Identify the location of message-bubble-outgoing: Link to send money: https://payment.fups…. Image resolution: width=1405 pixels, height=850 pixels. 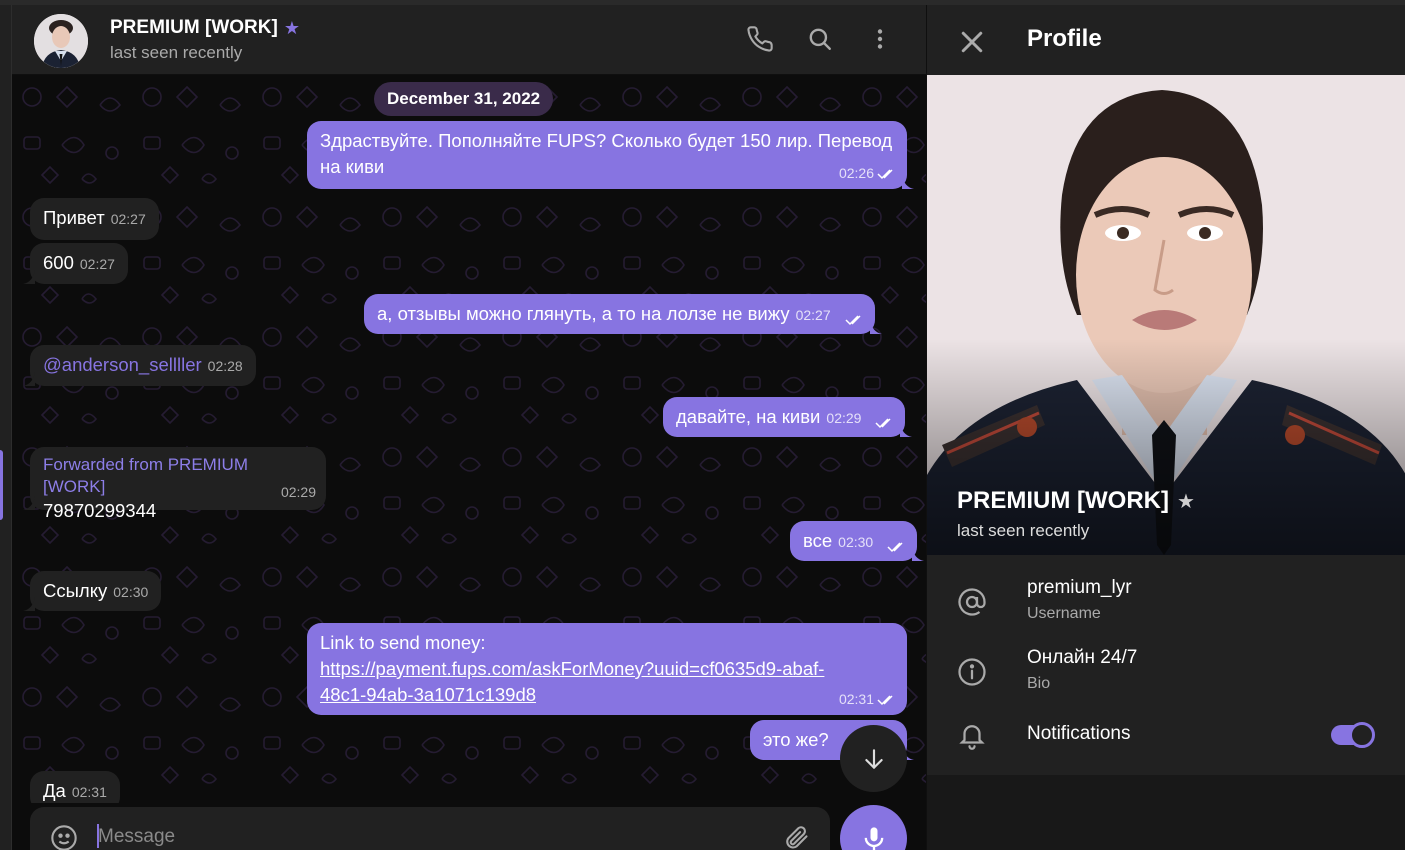
(607, 669).